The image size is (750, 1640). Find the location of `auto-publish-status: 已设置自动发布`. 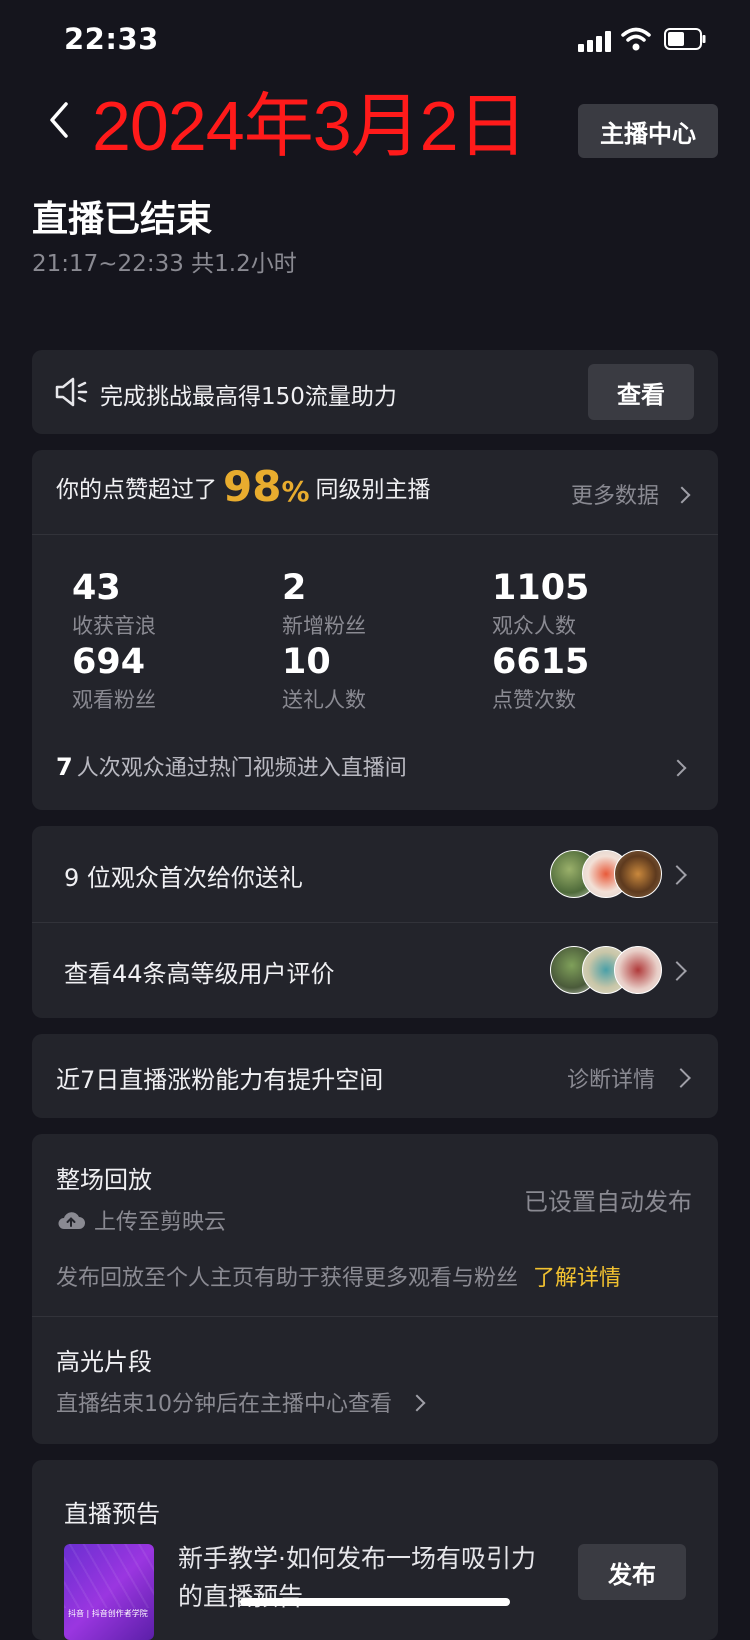

auto-publish-status: 已设置自动发布 is located at coordinates (608, 1199).